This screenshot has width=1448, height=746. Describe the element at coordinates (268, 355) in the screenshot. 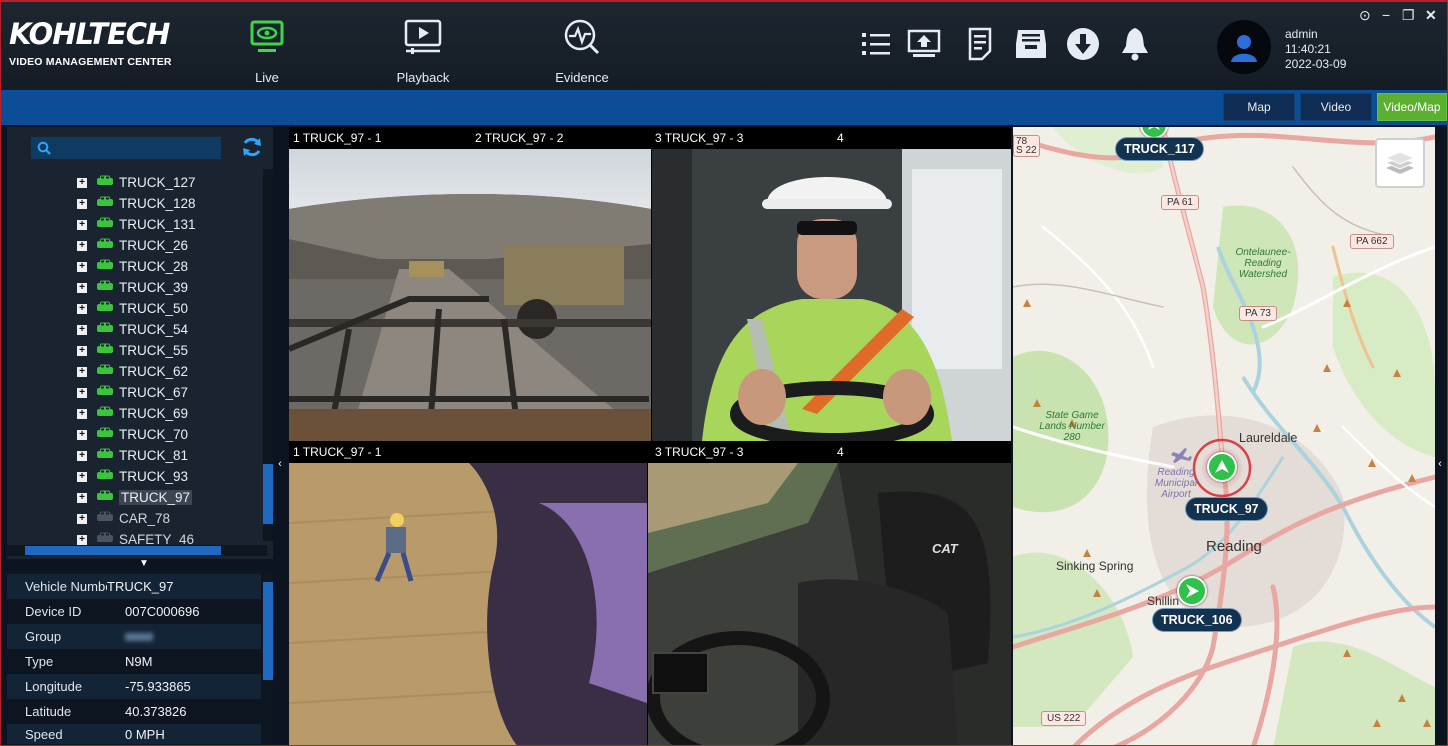

I see `tree-vertical-scrollbar` at that location.